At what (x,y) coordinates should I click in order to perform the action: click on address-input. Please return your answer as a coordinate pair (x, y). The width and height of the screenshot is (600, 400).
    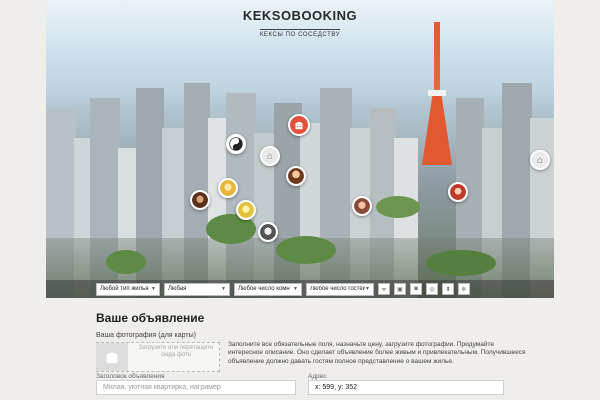
    Looking at the image, I should click on (406, 387).